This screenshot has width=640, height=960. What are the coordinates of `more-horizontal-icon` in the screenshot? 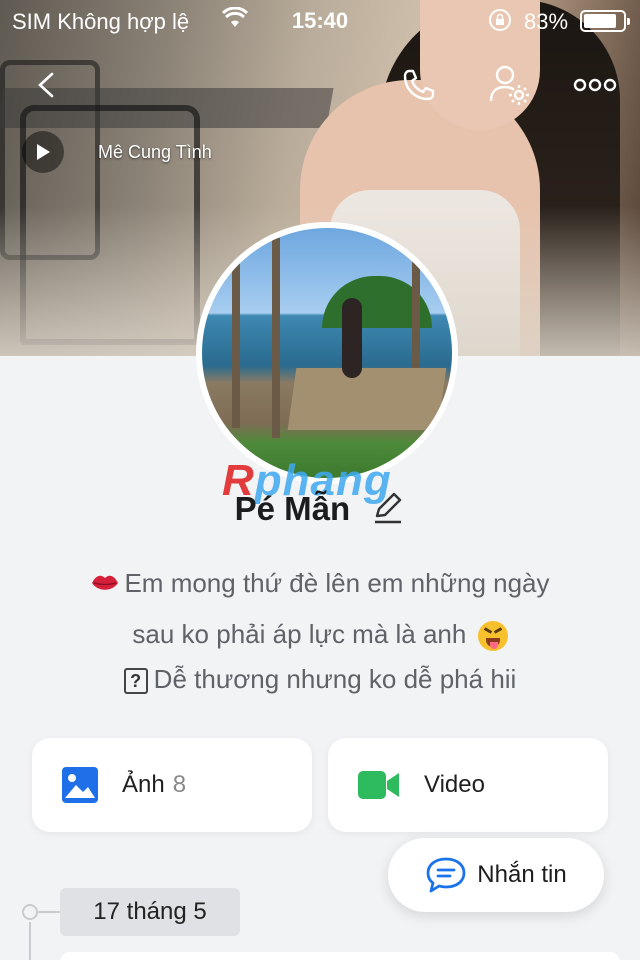 It's located at (595, 85).